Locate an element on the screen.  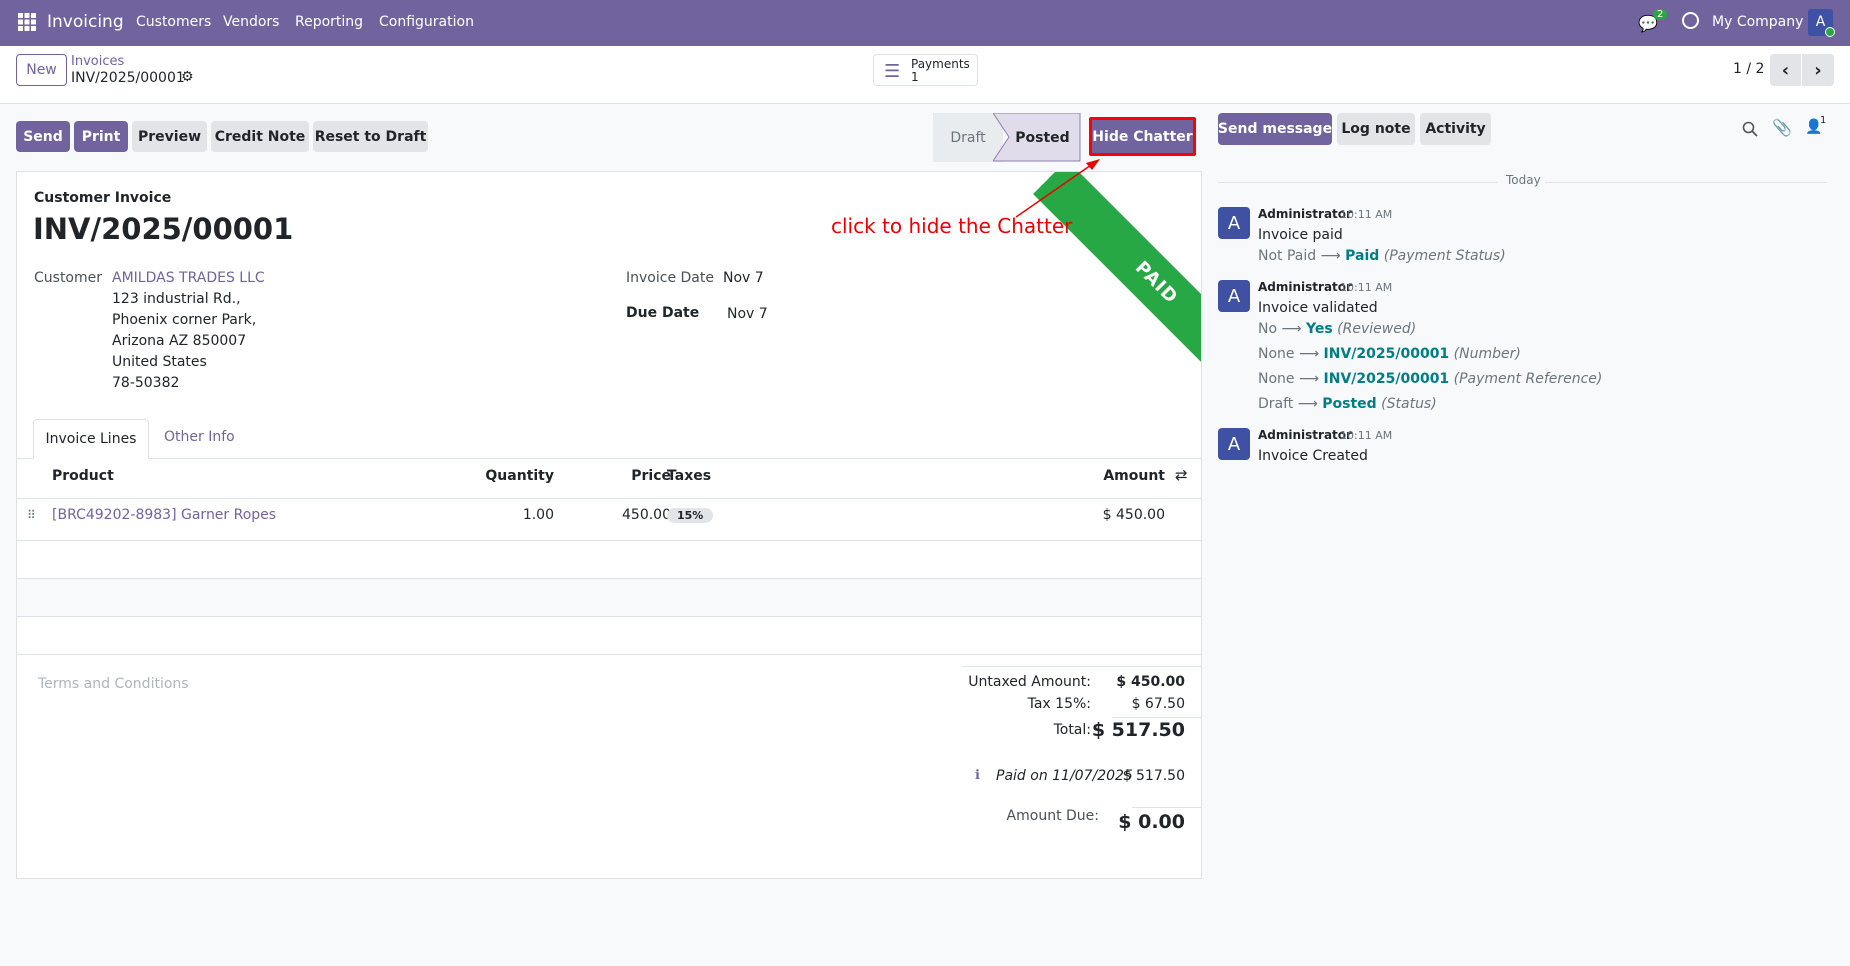
credit-note-button: Credit Note is located at coordinates (260, 136).